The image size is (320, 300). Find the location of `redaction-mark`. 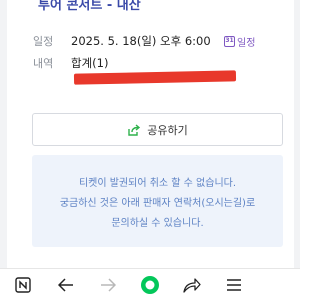

redaction-mark is located at coordinates (155, 77).